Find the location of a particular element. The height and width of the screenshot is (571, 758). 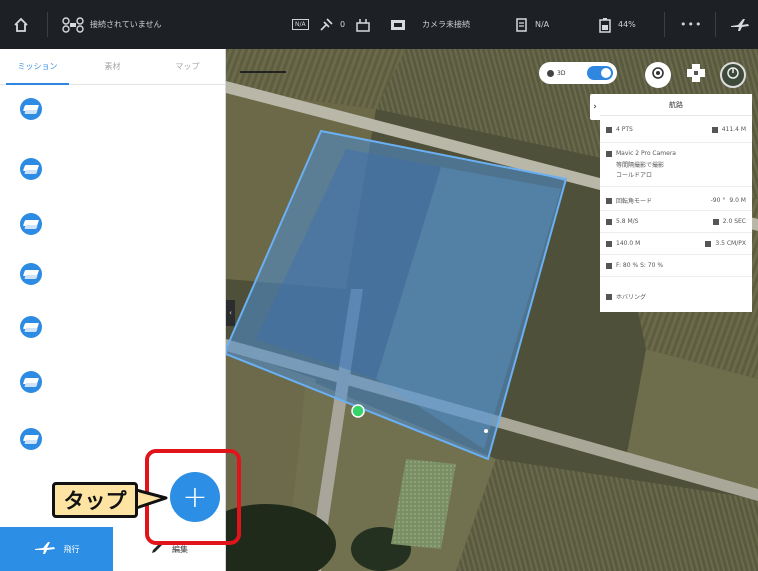

layers-button is located at coordinates (696, 75).